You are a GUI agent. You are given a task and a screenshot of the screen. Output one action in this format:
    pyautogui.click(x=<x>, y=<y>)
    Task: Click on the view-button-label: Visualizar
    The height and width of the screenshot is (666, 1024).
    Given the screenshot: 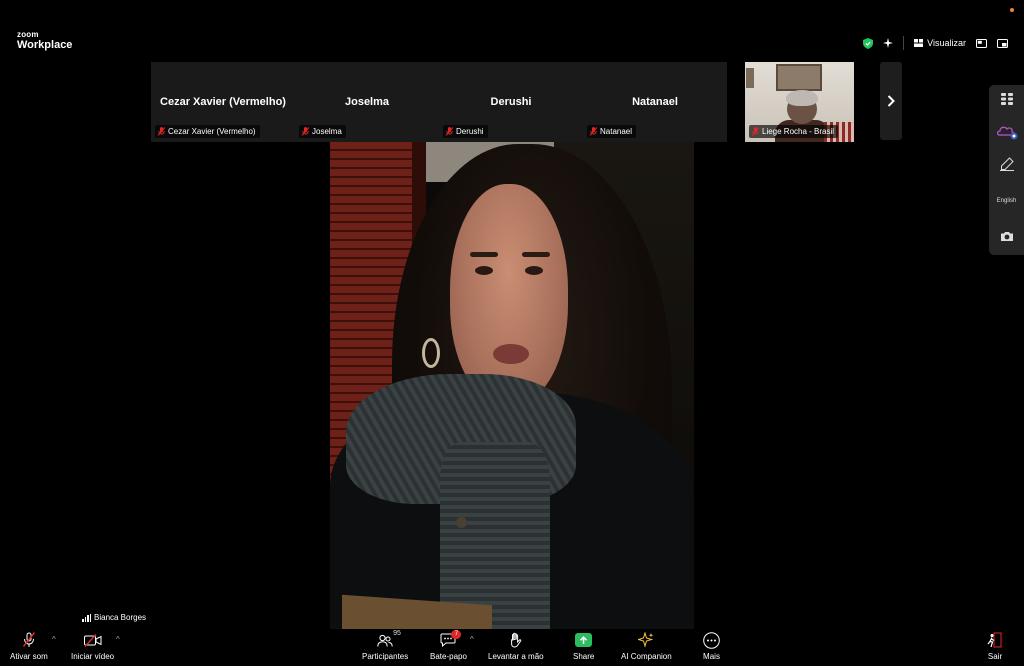 What is the action you would take?
    pyautogui.click(x=946, y=43)
    